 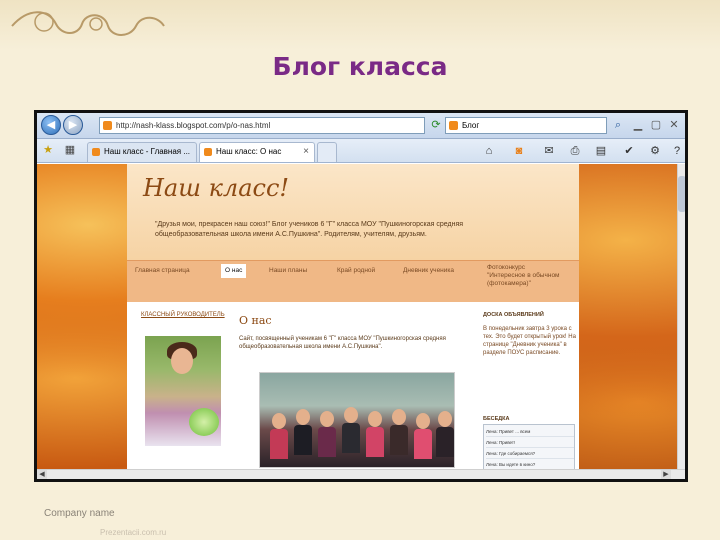 What do you see at coordinates (234, 271) in the screenshot?
I see `menu-item-about: О нас` at bounding box center [234, 271].